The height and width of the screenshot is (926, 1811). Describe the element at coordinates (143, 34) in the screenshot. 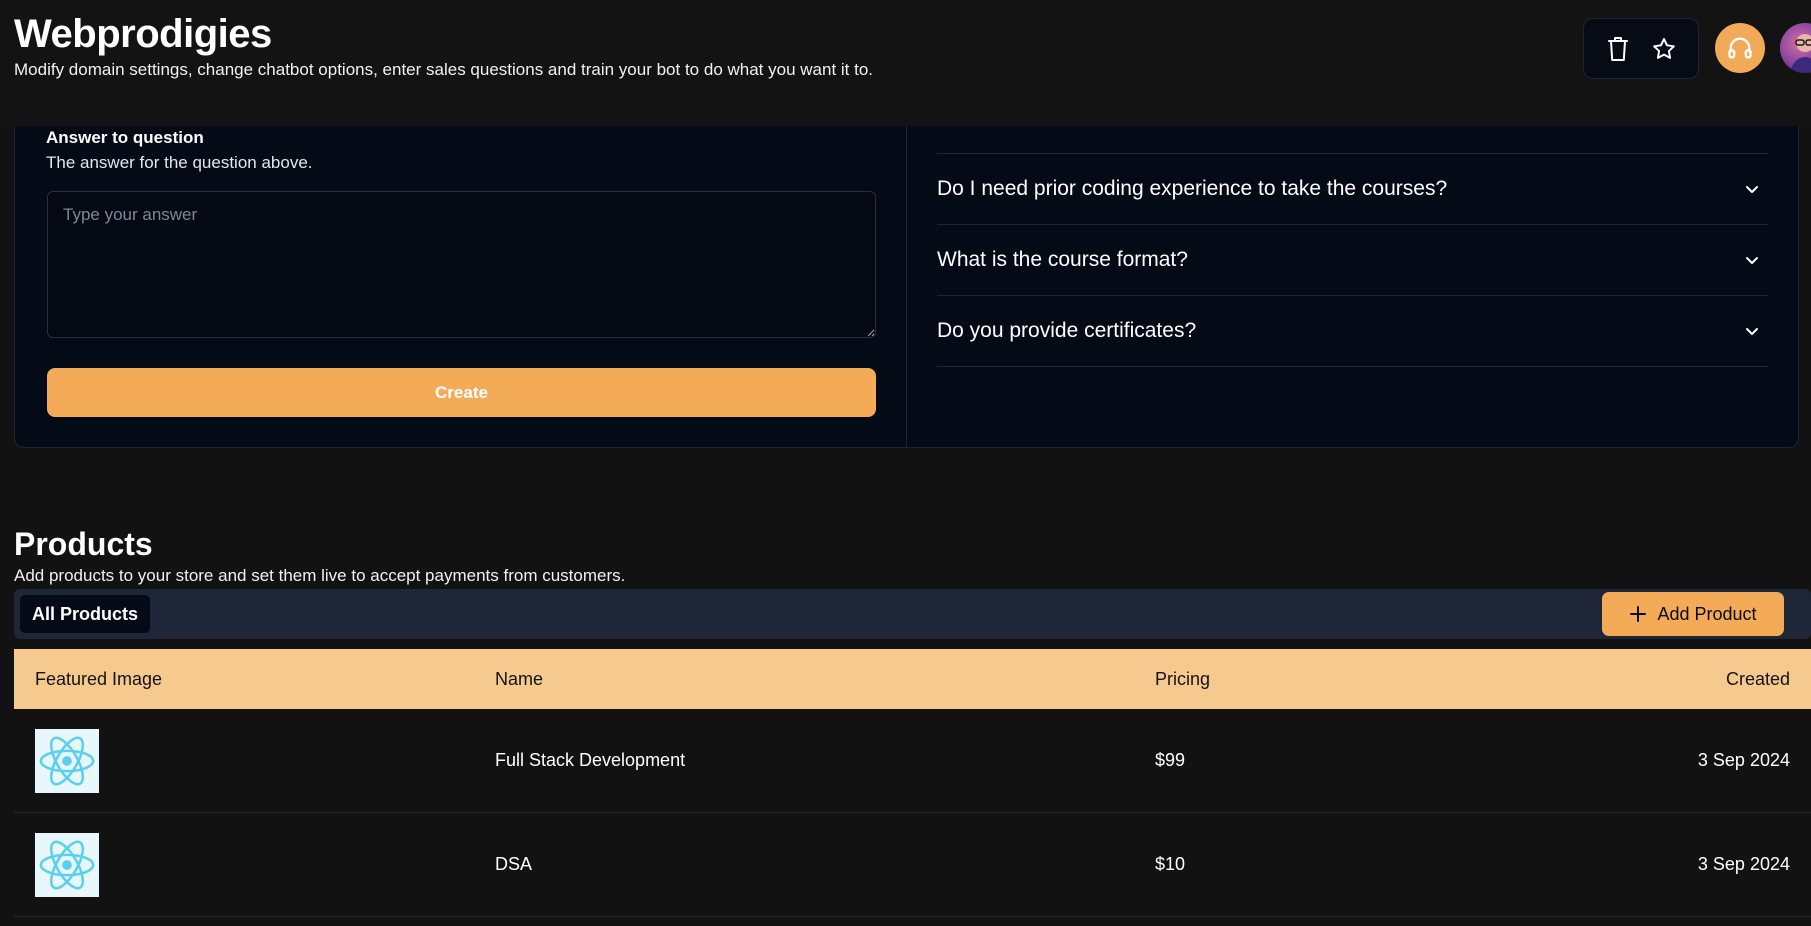

I see `page-title: Webprodigies` at that location.